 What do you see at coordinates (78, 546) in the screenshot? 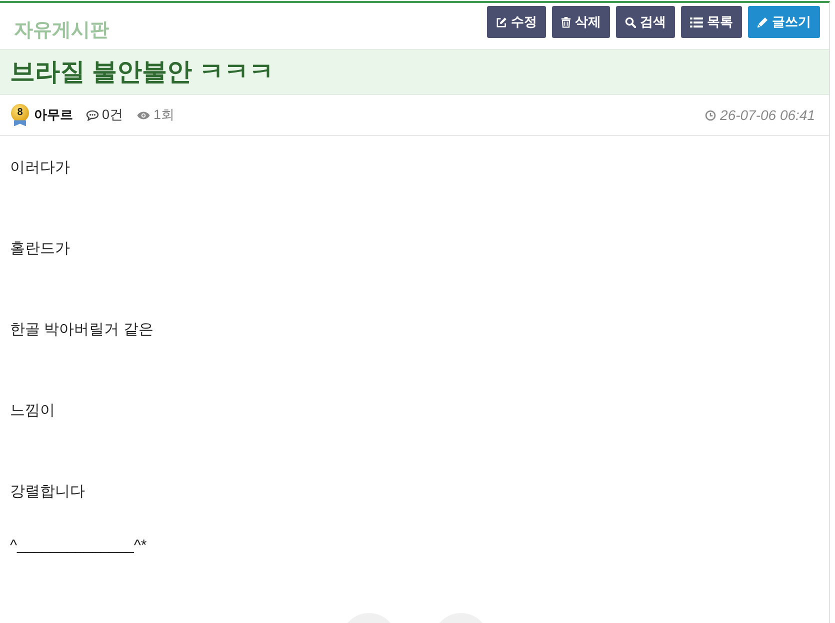
I see `body-text: ^______________^*` at bounding box center [78, 546].